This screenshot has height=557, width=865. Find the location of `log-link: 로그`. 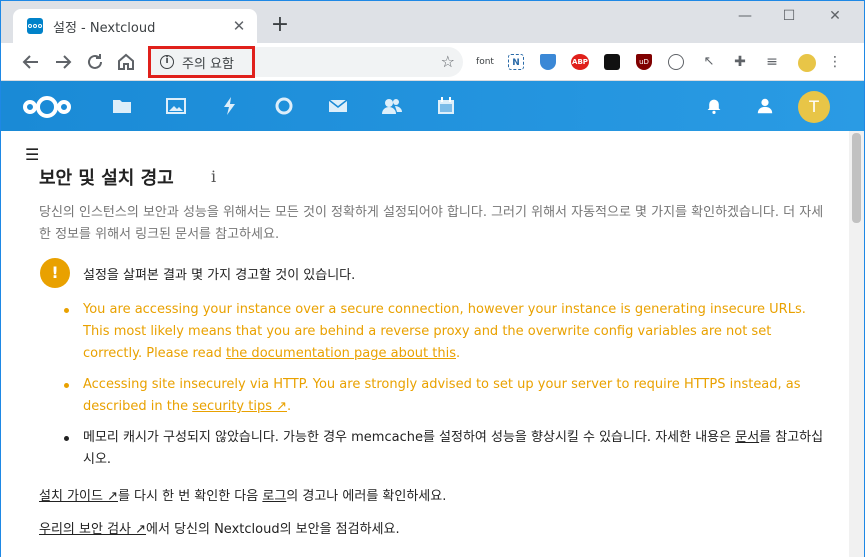

log-link: 로그 is located at coordinates (274, 496).